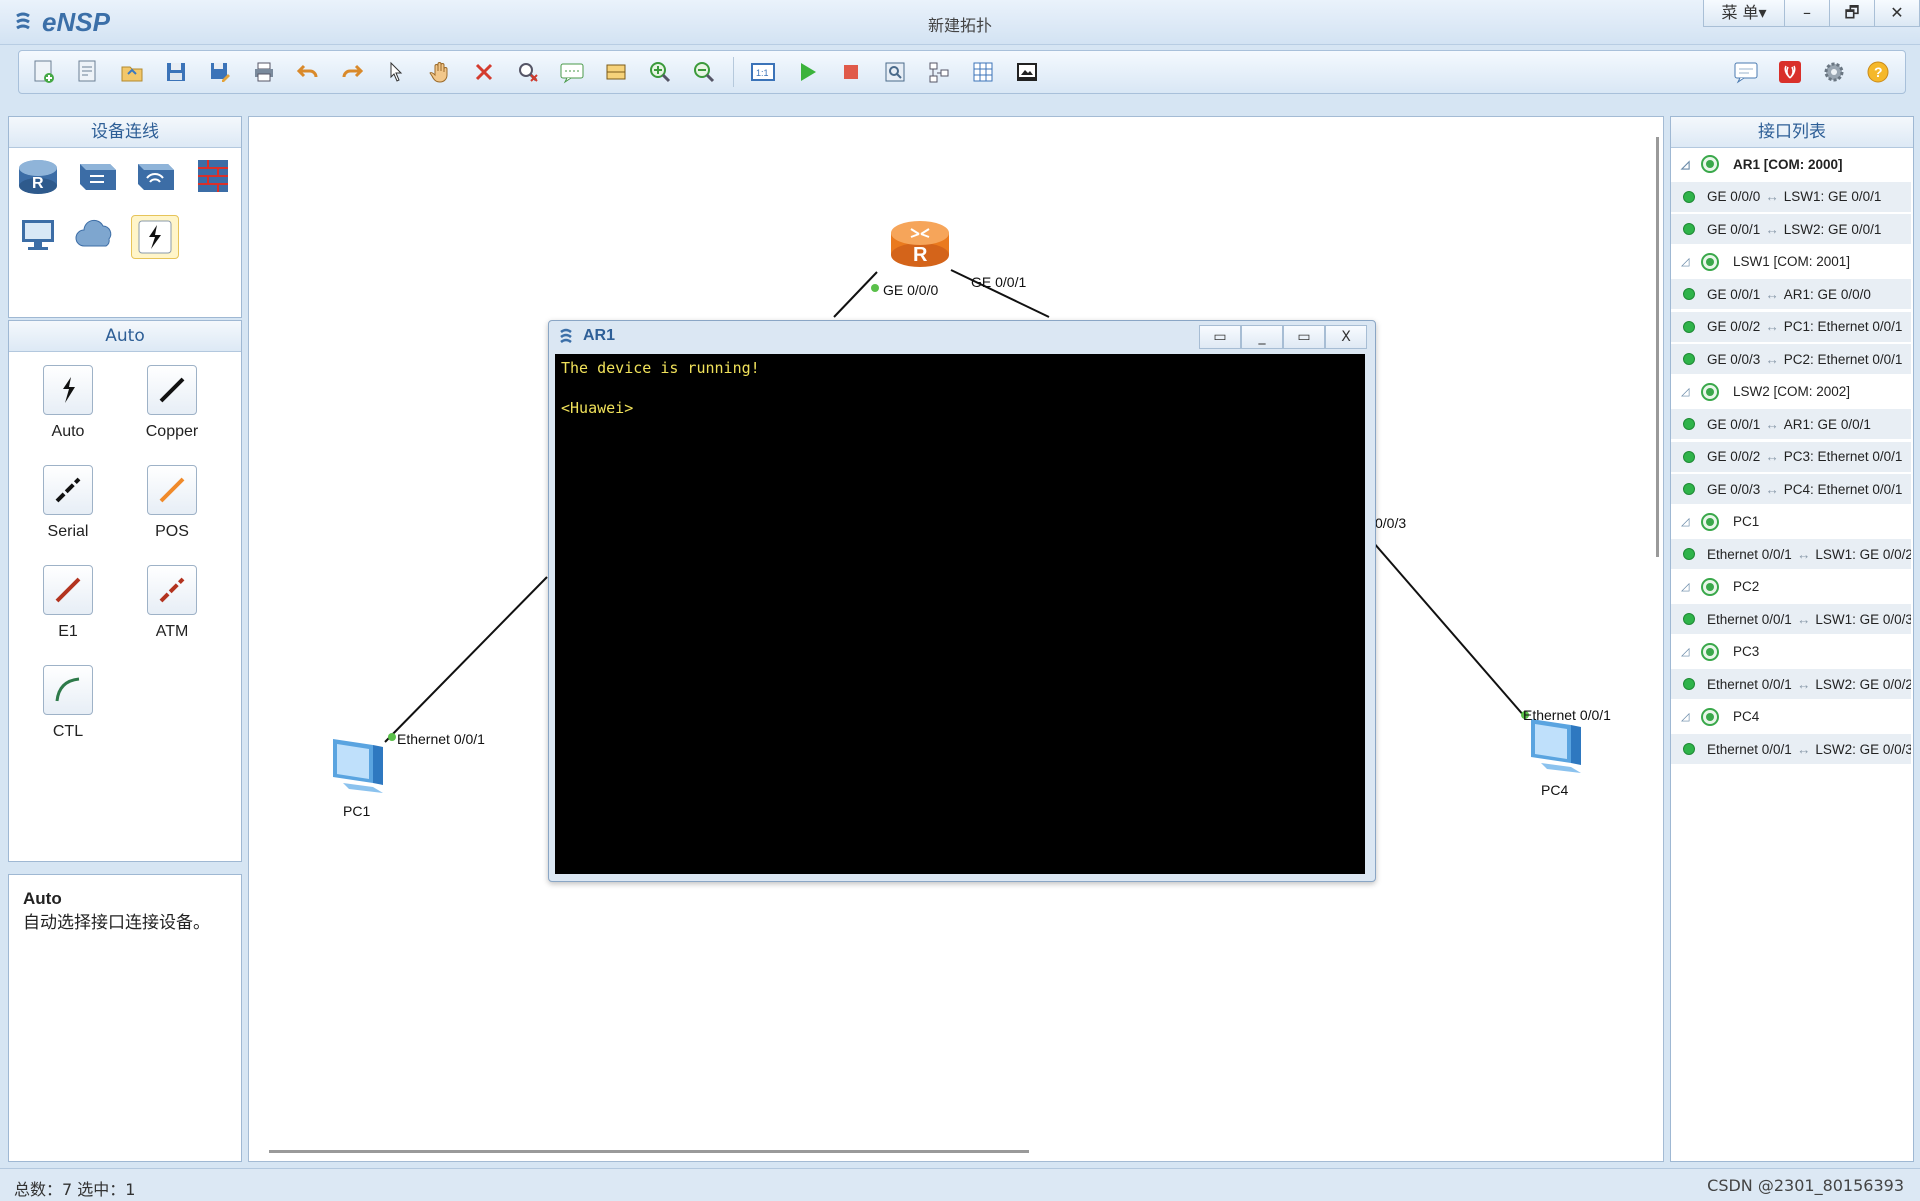 This screenshot has height=1201, width=1920. I want to click on start-device-icon, so click(807, 72).